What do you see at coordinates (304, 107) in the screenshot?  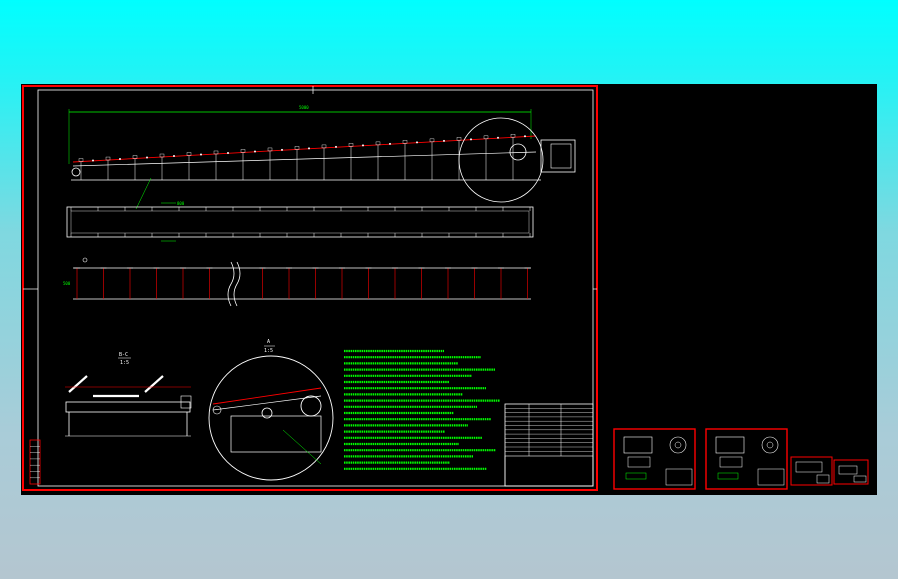 I see `dim-label-top: 5000` at bounding box center [304, 107].